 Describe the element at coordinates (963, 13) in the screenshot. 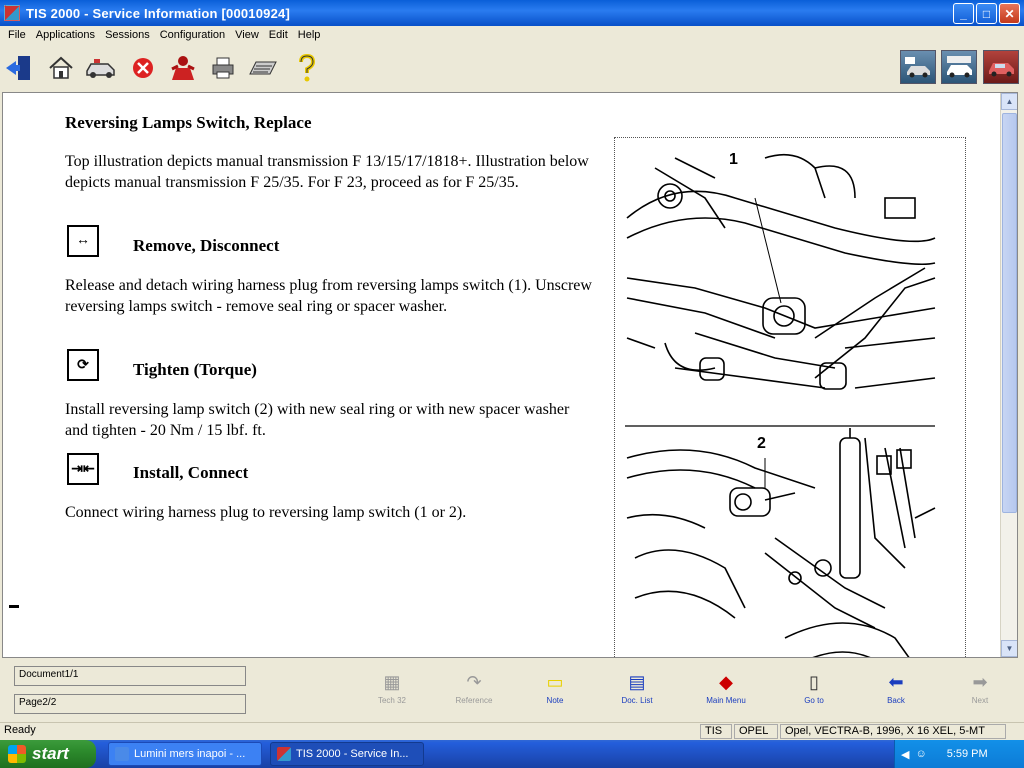

I see `minimize-button: _` at that location.